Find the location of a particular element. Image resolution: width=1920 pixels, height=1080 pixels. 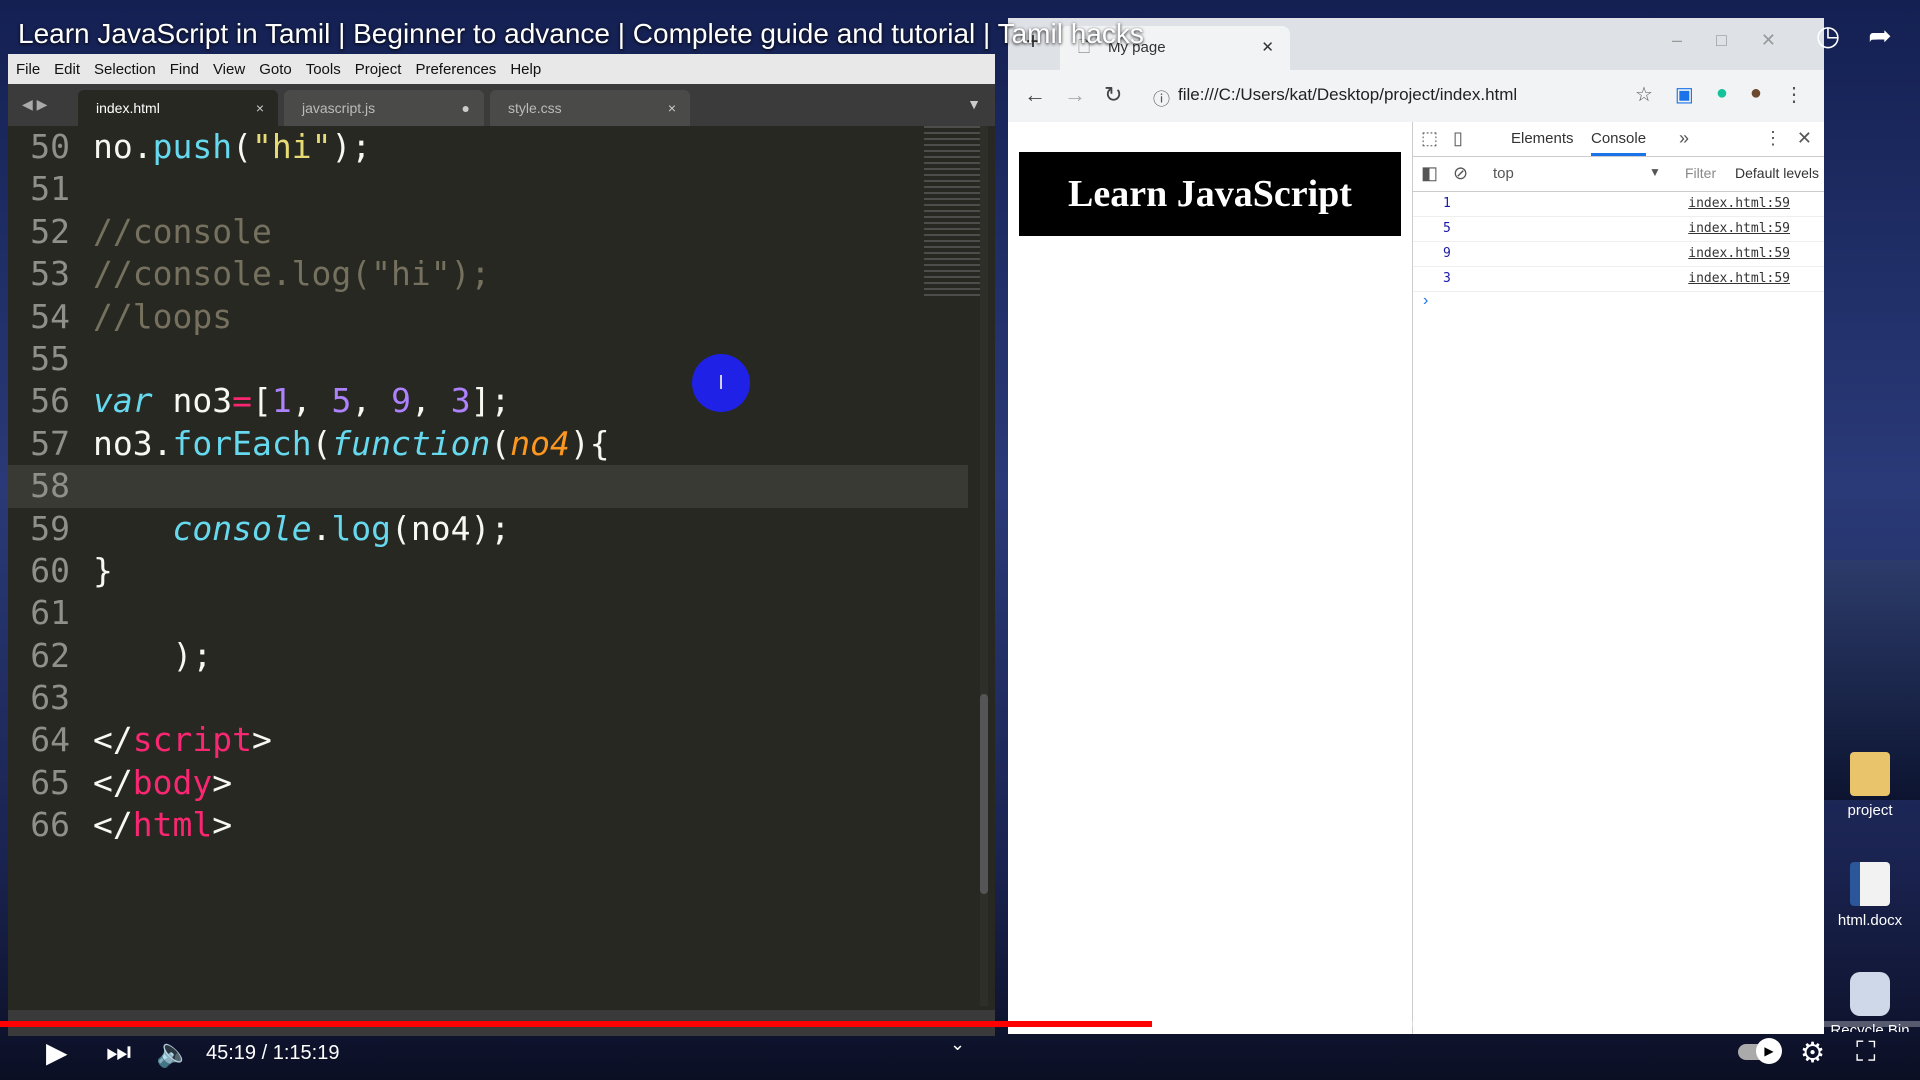

play-icon: ▶ is located at coordinates (57, 1052).